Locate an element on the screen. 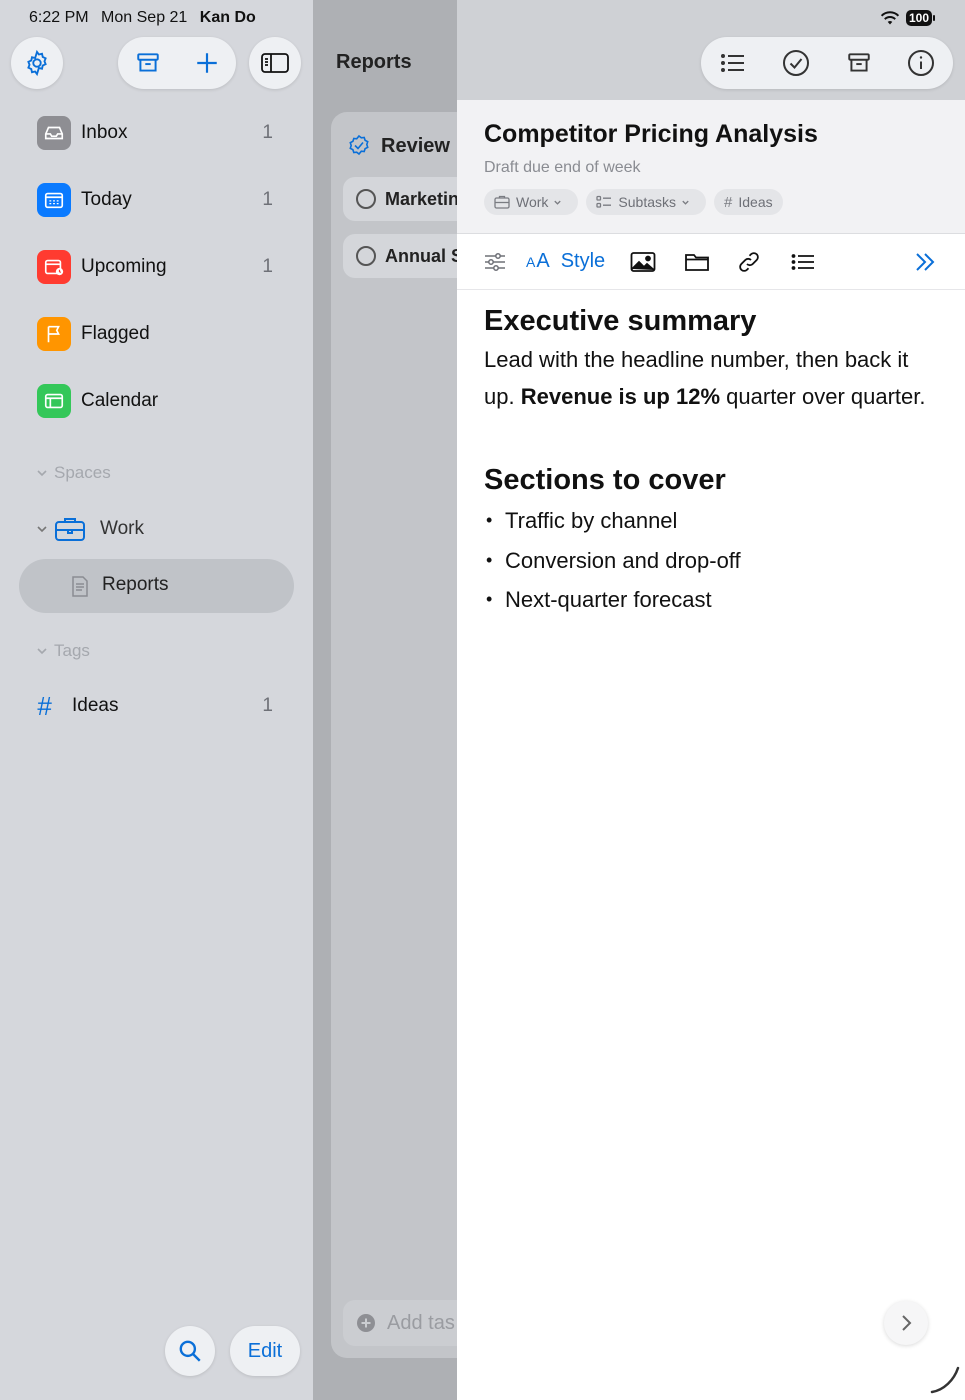 Image resolution: width=965 pixels, height=1400 pixels. list-item-text: Conversion and drop-off is located at coordinates (623, 560).